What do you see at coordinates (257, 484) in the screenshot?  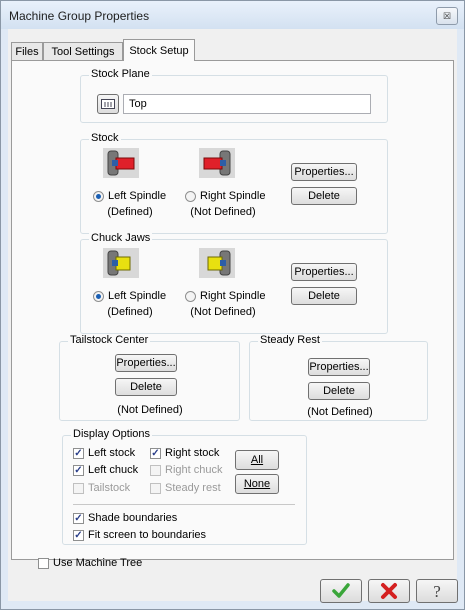 I see `none-button: None` at bounding box center [257, 484].